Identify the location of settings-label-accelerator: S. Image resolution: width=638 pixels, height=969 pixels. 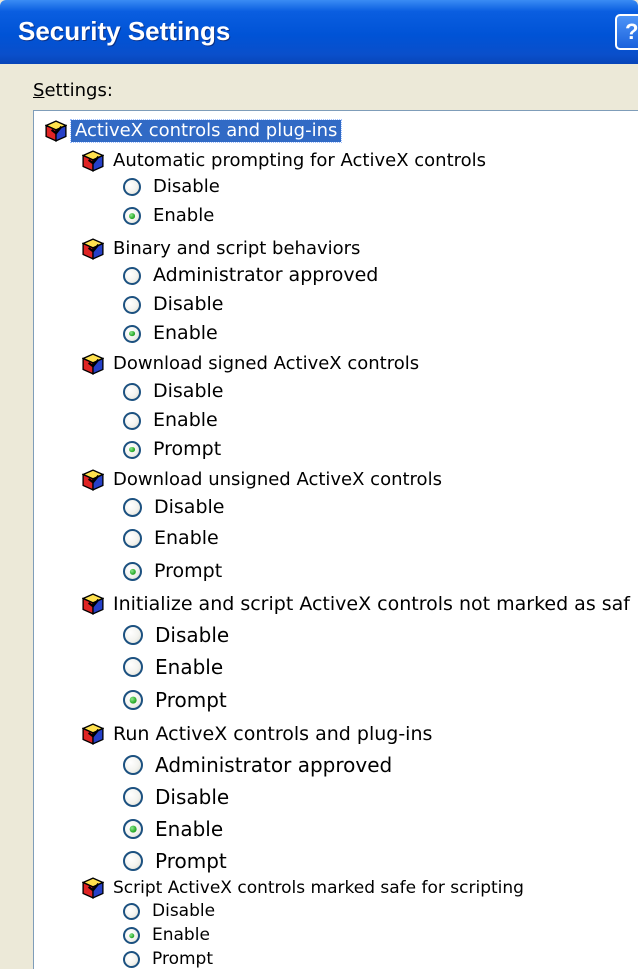
(39, 90).